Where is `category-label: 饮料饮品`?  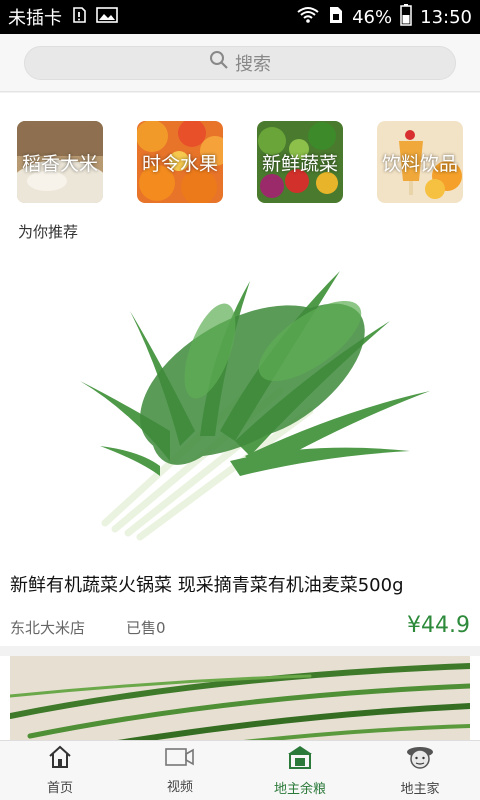 category-label: 饮料饮品 is located at coordinates (419, 163).